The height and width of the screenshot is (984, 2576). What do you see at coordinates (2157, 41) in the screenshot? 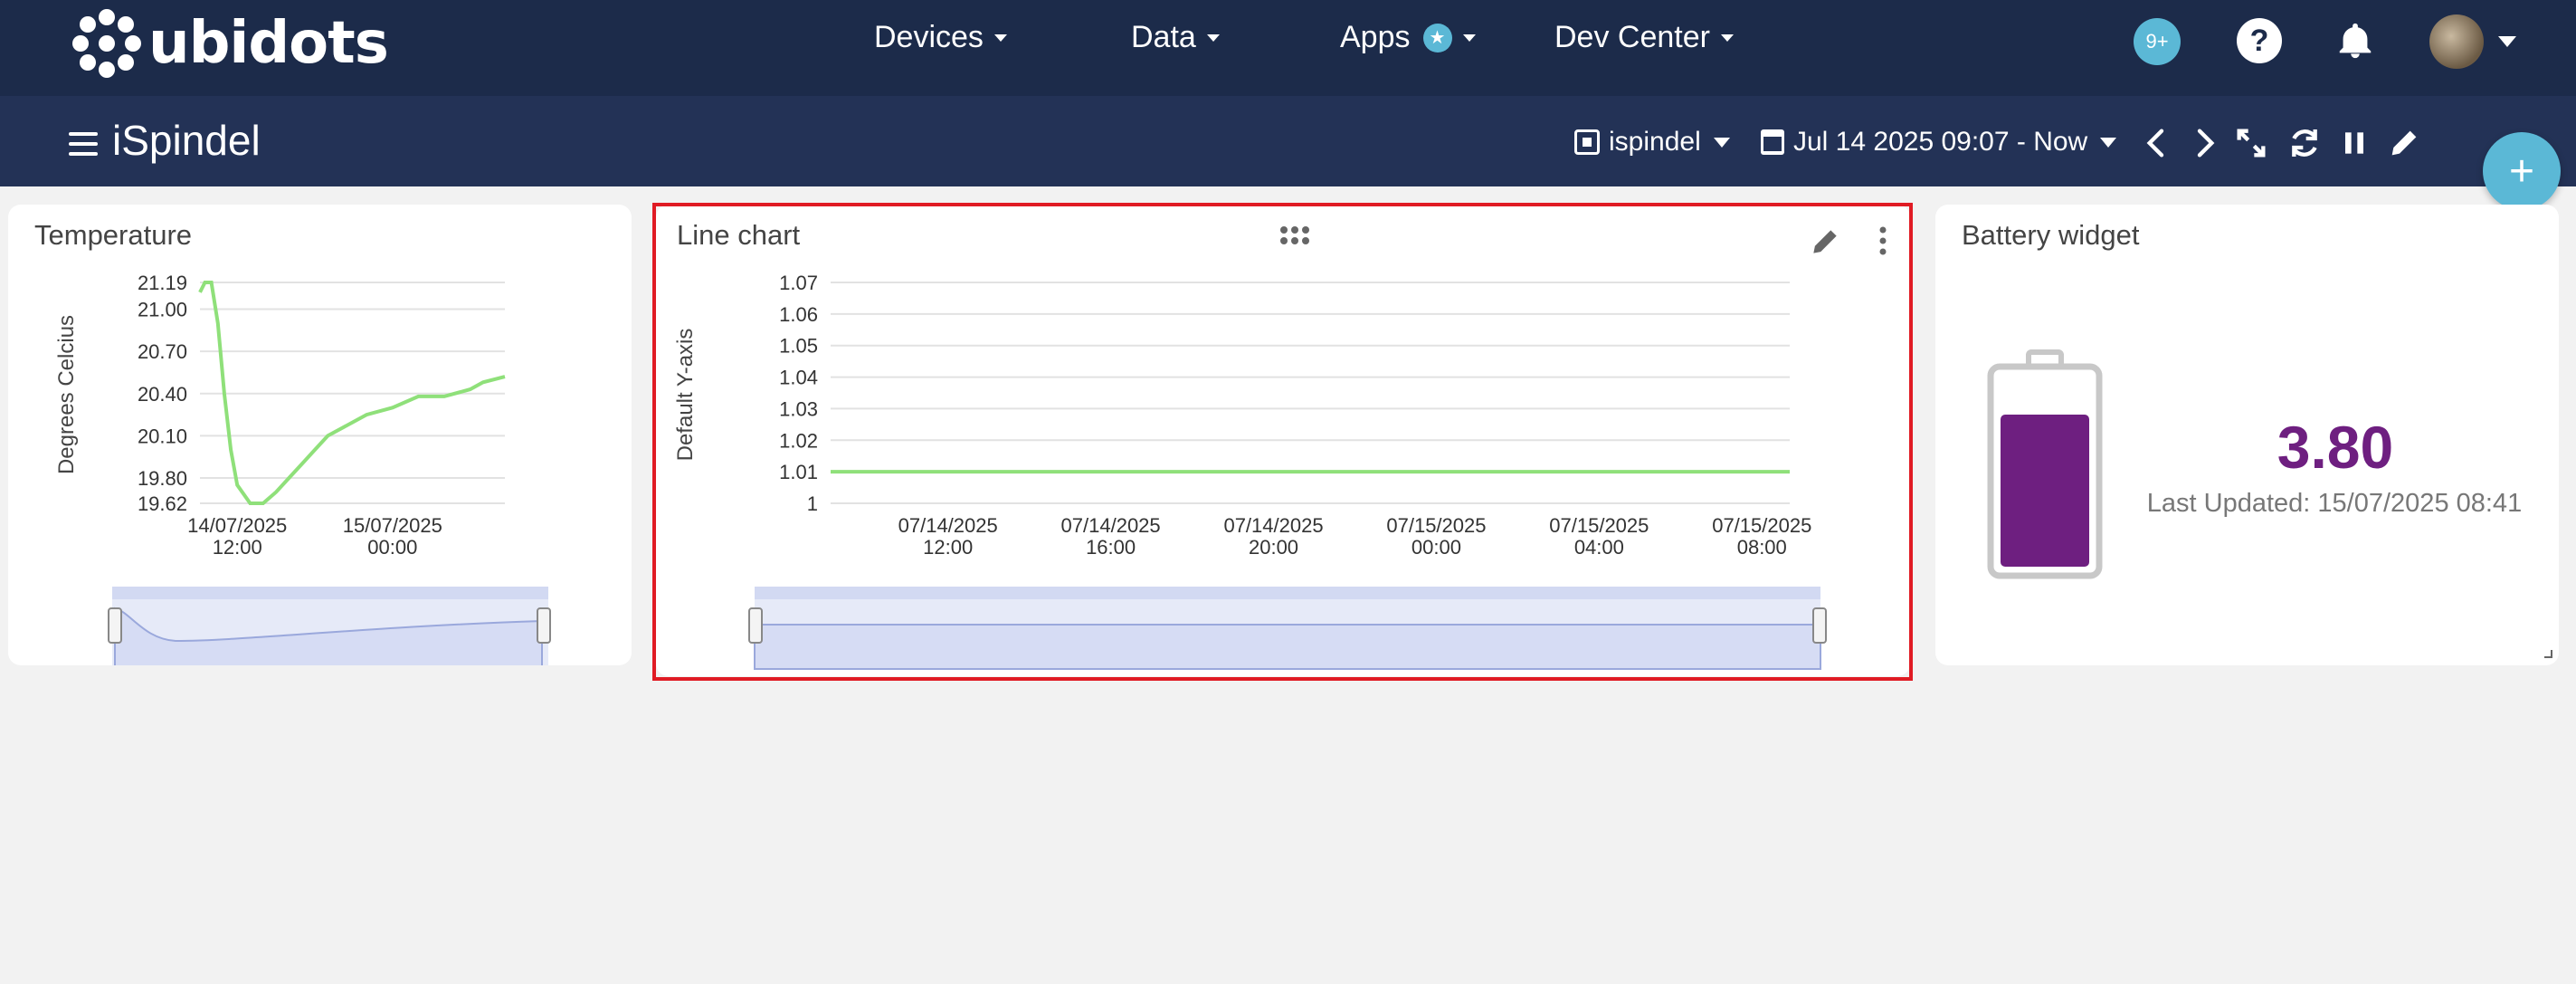
I see `notifications-count-badge: 9+` at bounding box center [2157, 41].